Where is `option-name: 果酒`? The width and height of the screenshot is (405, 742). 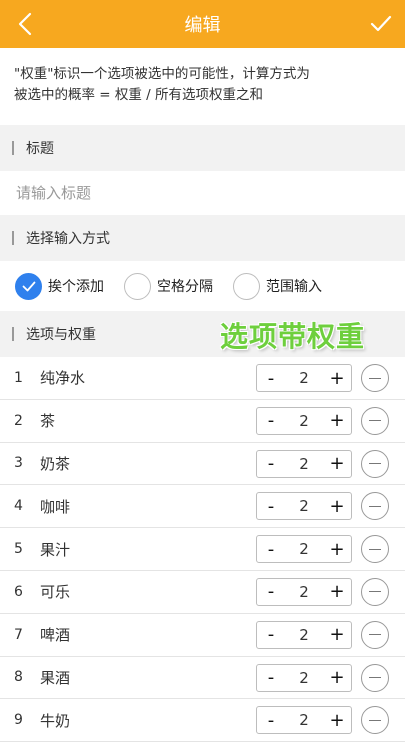
option-name: 果酒 is located at coordinates (55, 677).